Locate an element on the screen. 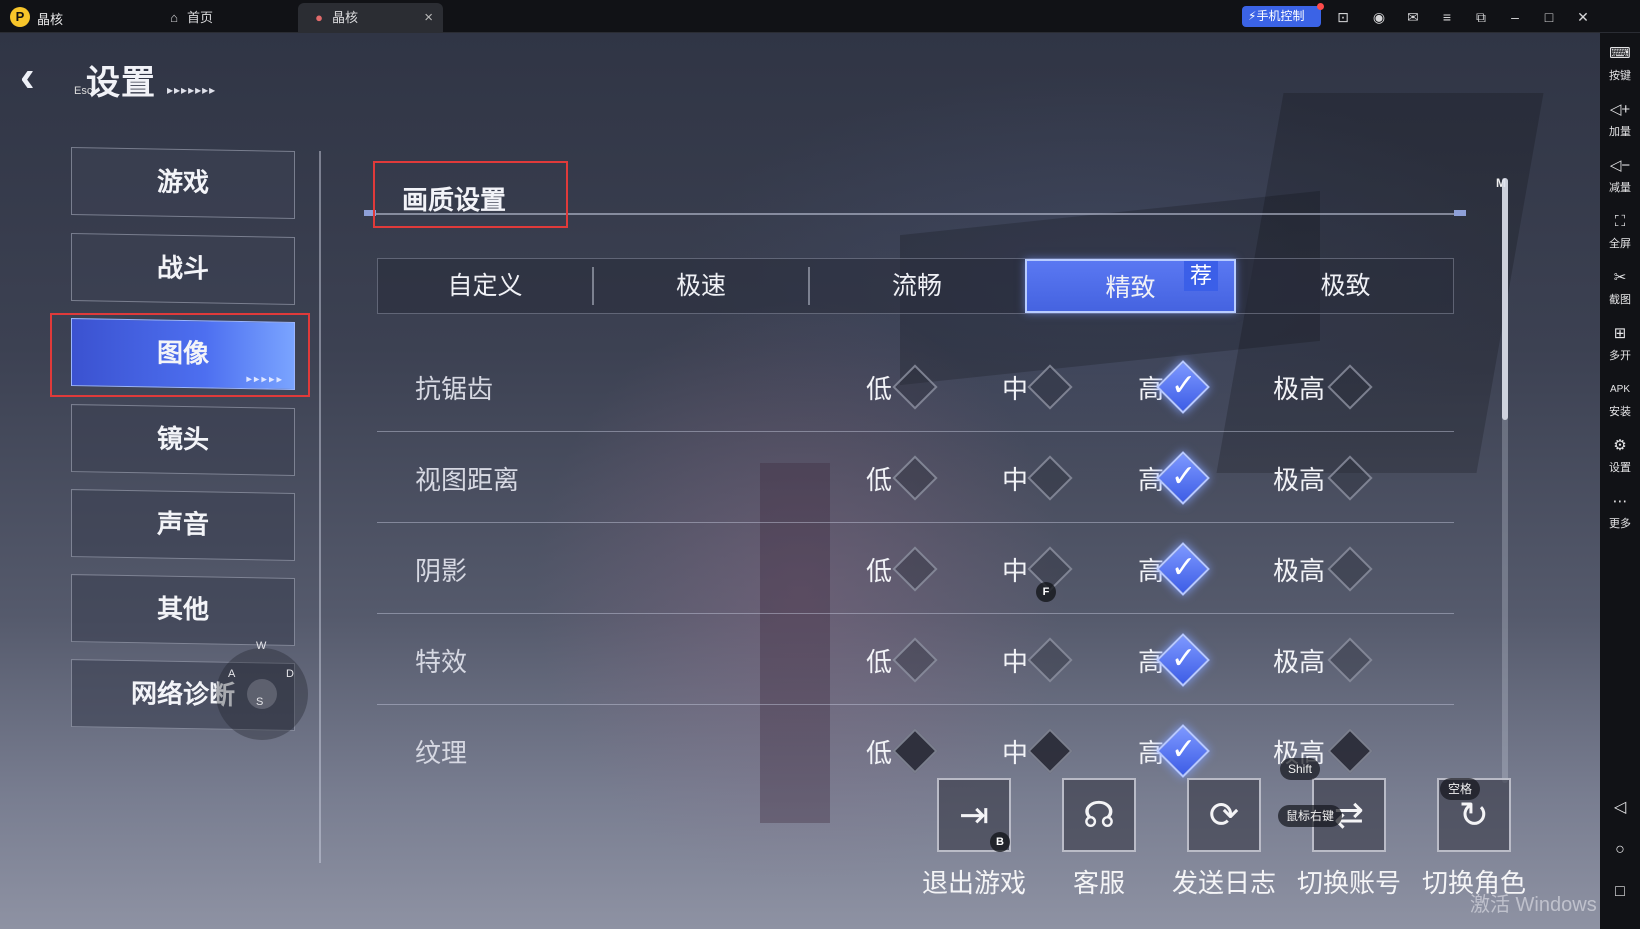  quality-preset-bar: 自定义 极速 流畅 精致 荐 极致 is located at coordinates (915, 286).